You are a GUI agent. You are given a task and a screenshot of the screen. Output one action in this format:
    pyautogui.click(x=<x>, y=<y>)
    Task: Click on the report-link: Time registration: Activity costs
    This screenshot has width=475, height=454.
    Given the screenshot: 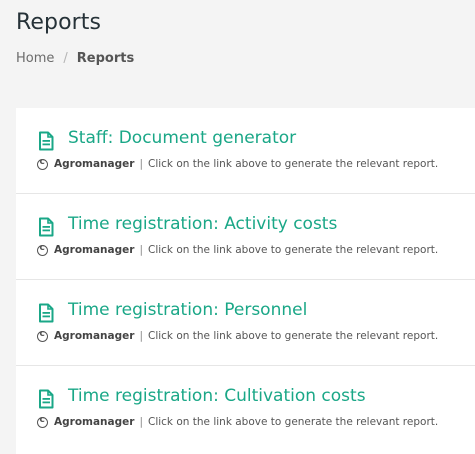 What is the action you would take?
    pyautogui.click(x=202, y=224)
    